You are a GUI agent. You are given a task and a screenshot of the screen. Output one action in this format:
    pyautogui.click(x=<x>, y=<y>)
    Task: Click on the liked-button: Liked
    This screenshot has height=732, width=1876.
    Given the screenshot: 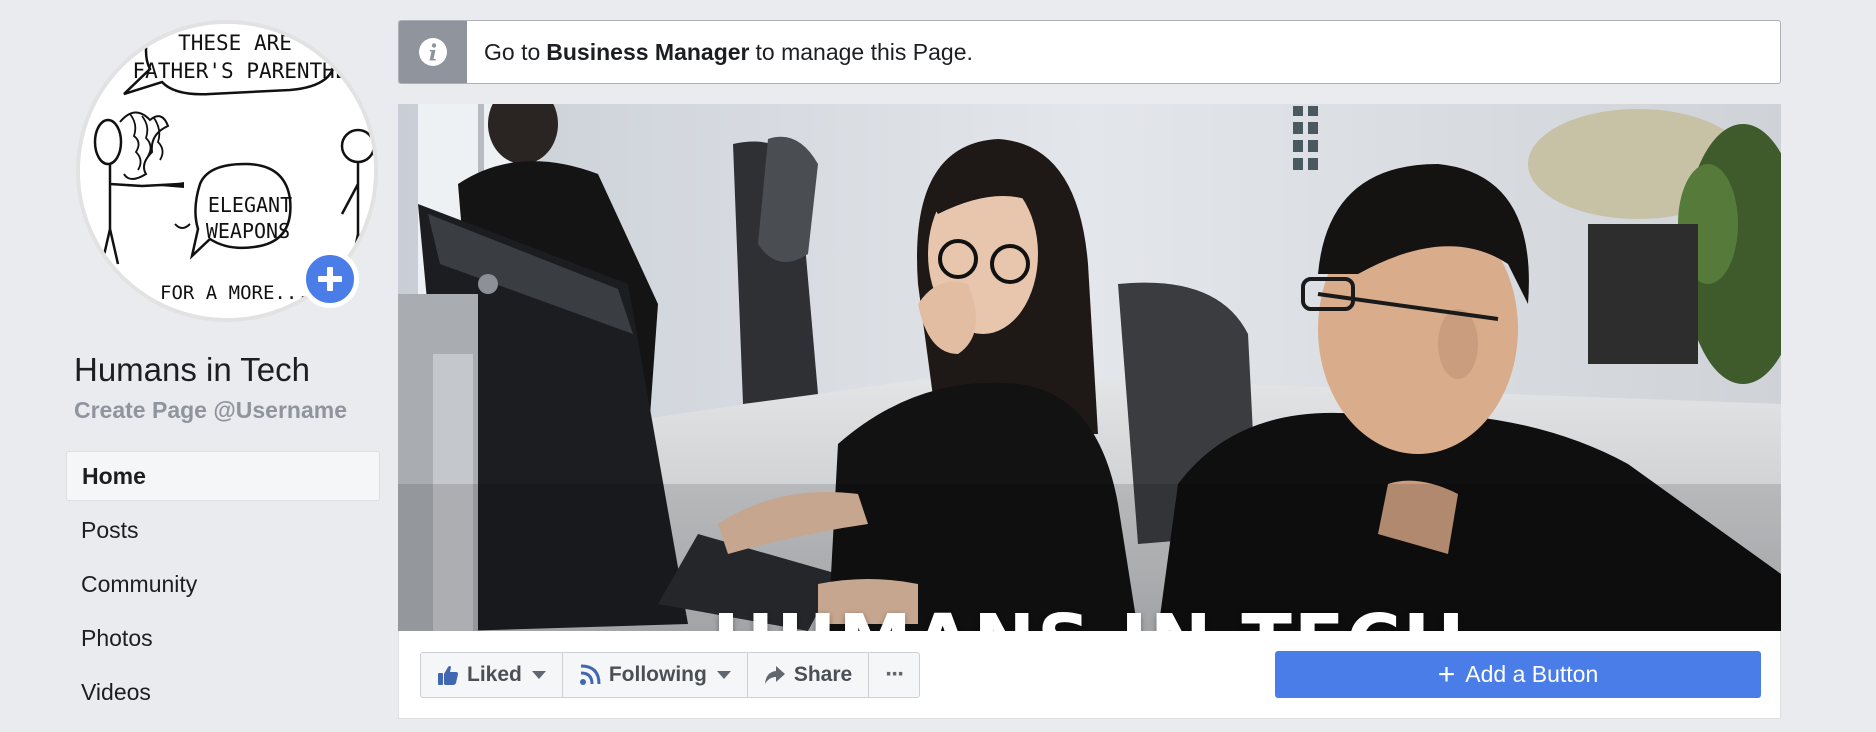 What is the action you would take?
    pyautogui.click(x=492, y=675)
    